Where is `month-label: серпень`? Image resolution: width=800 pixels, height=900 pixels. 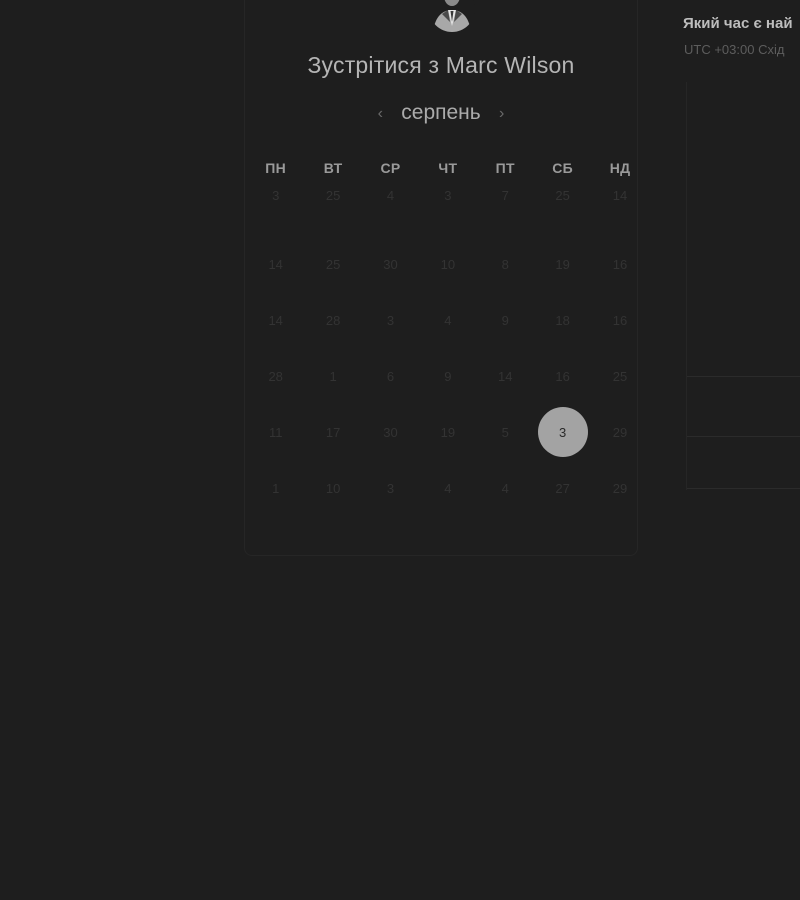
month-label: серпень is located at coordinates (441, 112).